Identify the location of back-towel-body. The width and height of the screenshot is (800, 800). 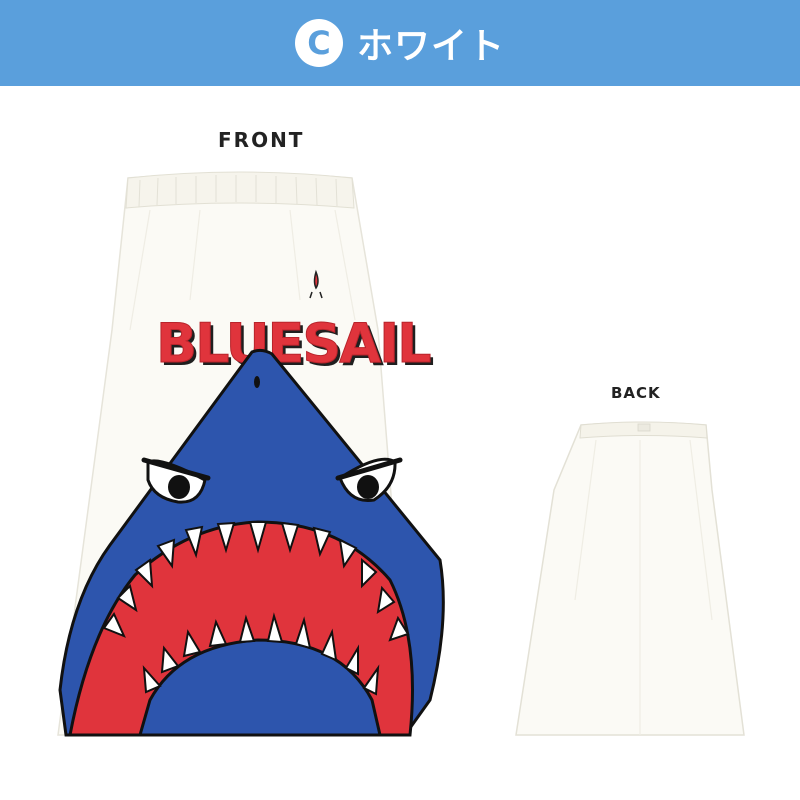
(630, 578).